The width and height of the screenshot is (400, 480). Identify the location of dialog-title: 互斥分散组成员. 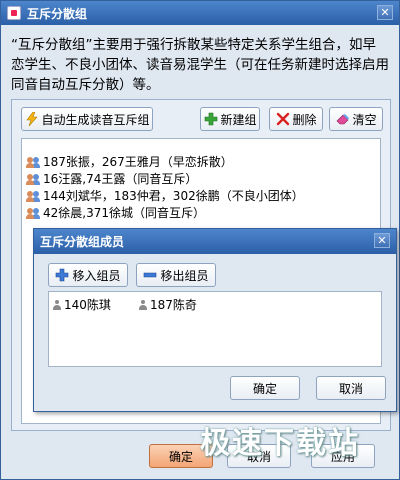
(82, 242).